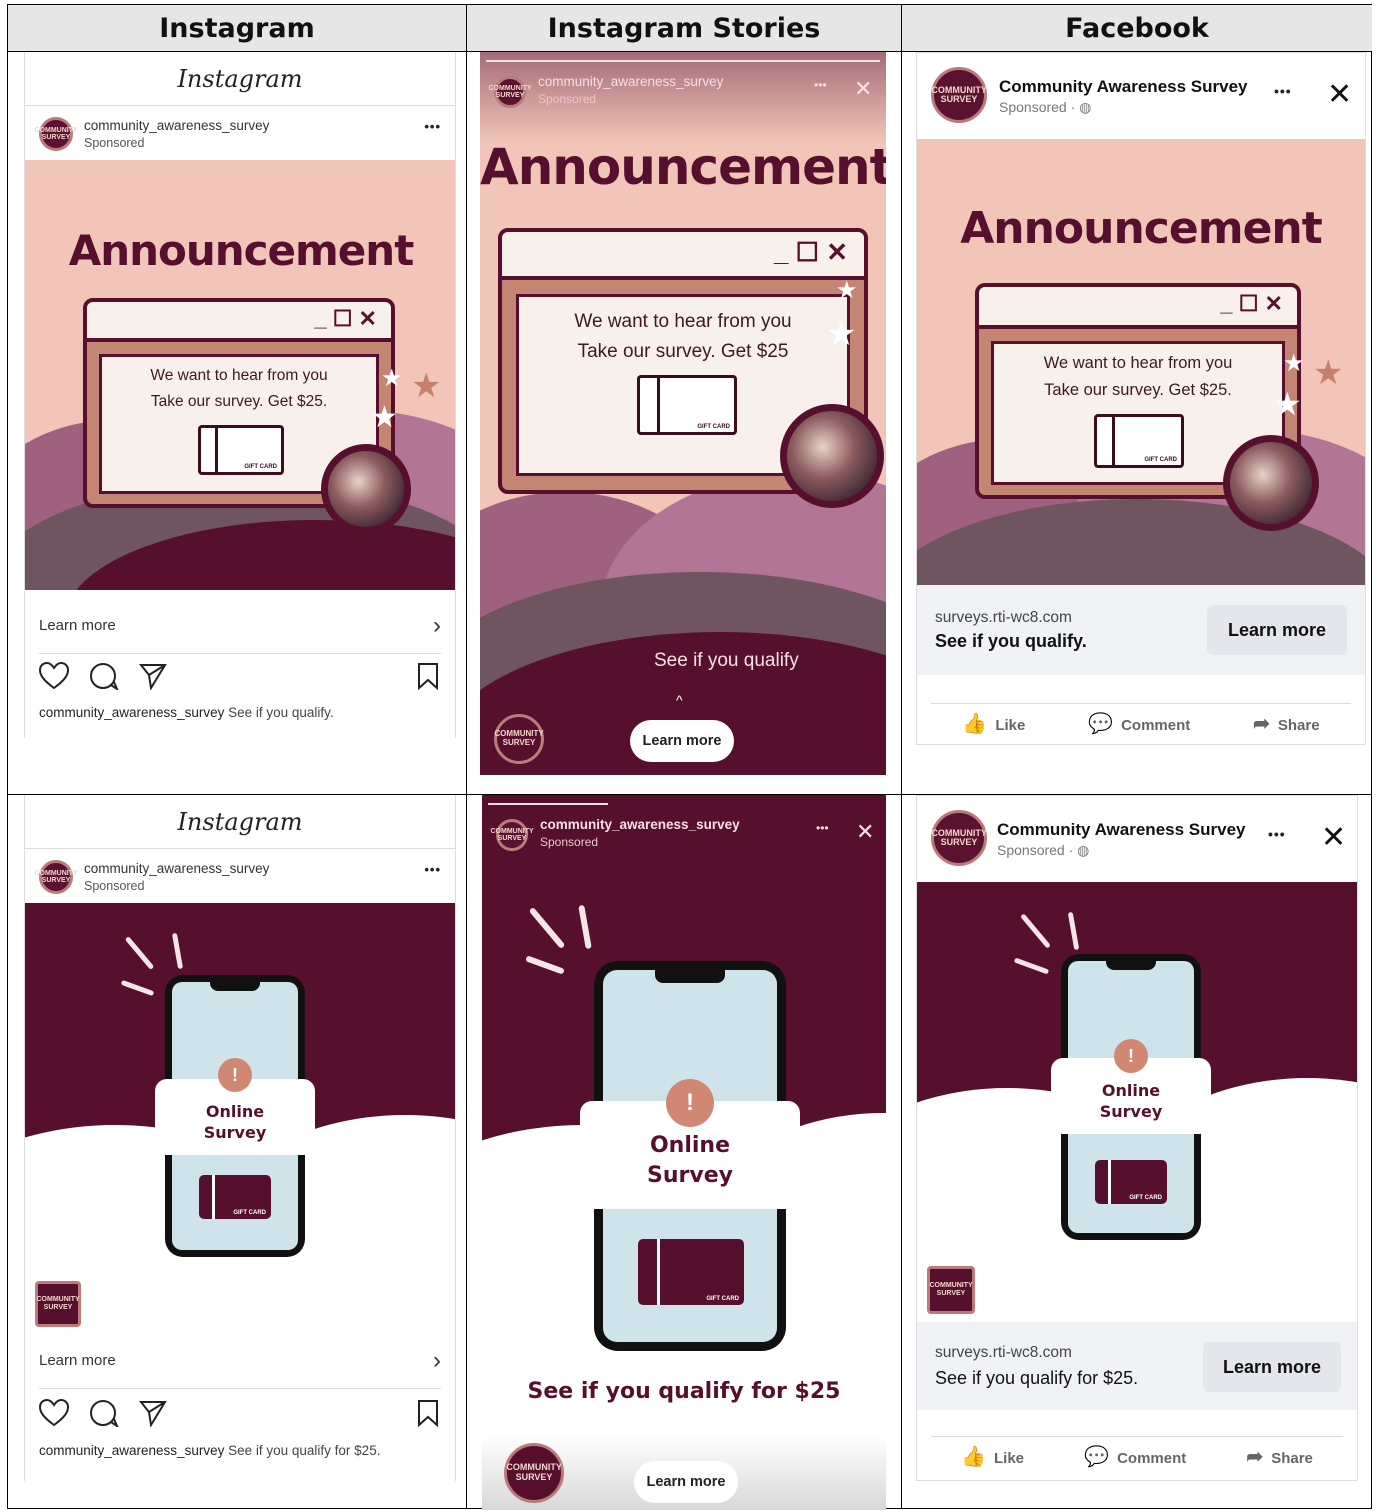 The width and height of the screenshot is (1376, 1511). I want to click on story-popup-line2: Take our survey. Get $25, so click(683, 351).